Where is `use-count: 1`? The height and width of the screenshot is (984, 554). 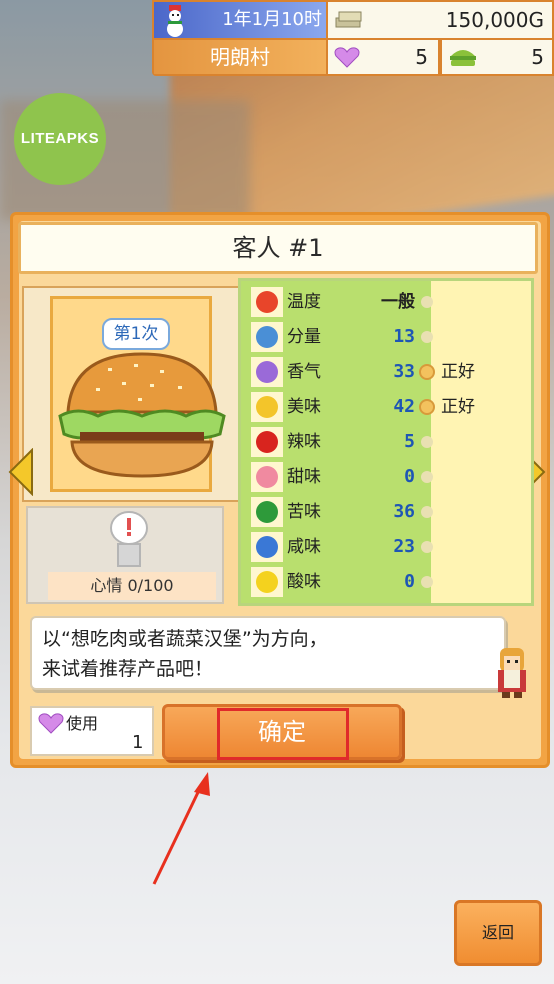 use-count: 1 is located at coordinates (138, 742).